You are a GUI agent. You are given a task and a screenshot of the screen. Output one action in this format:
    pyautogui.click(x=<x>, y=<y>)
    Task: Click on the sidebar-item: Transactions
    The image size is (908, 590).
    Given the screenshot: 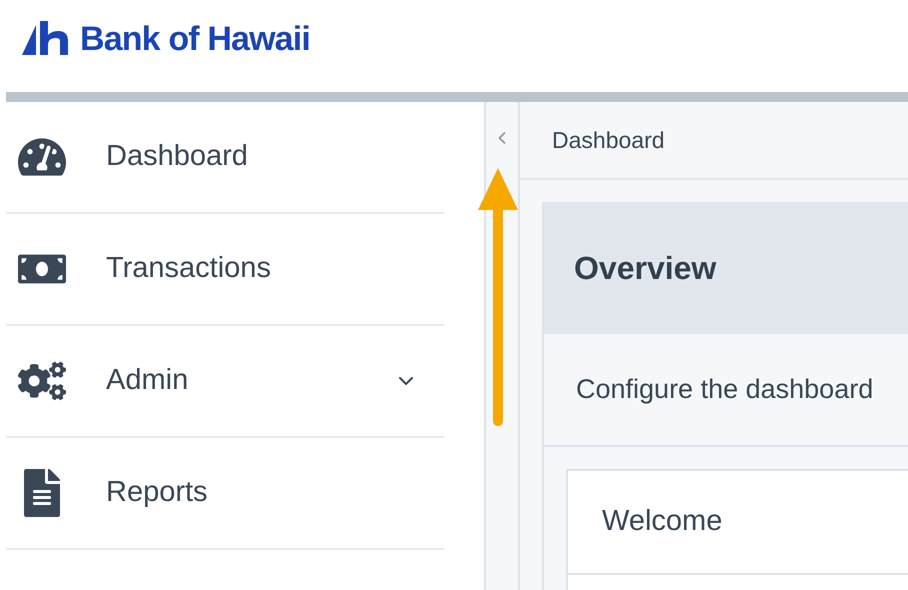 What is the action you would take?
    pyautogui.click(x=225, y=270)
    